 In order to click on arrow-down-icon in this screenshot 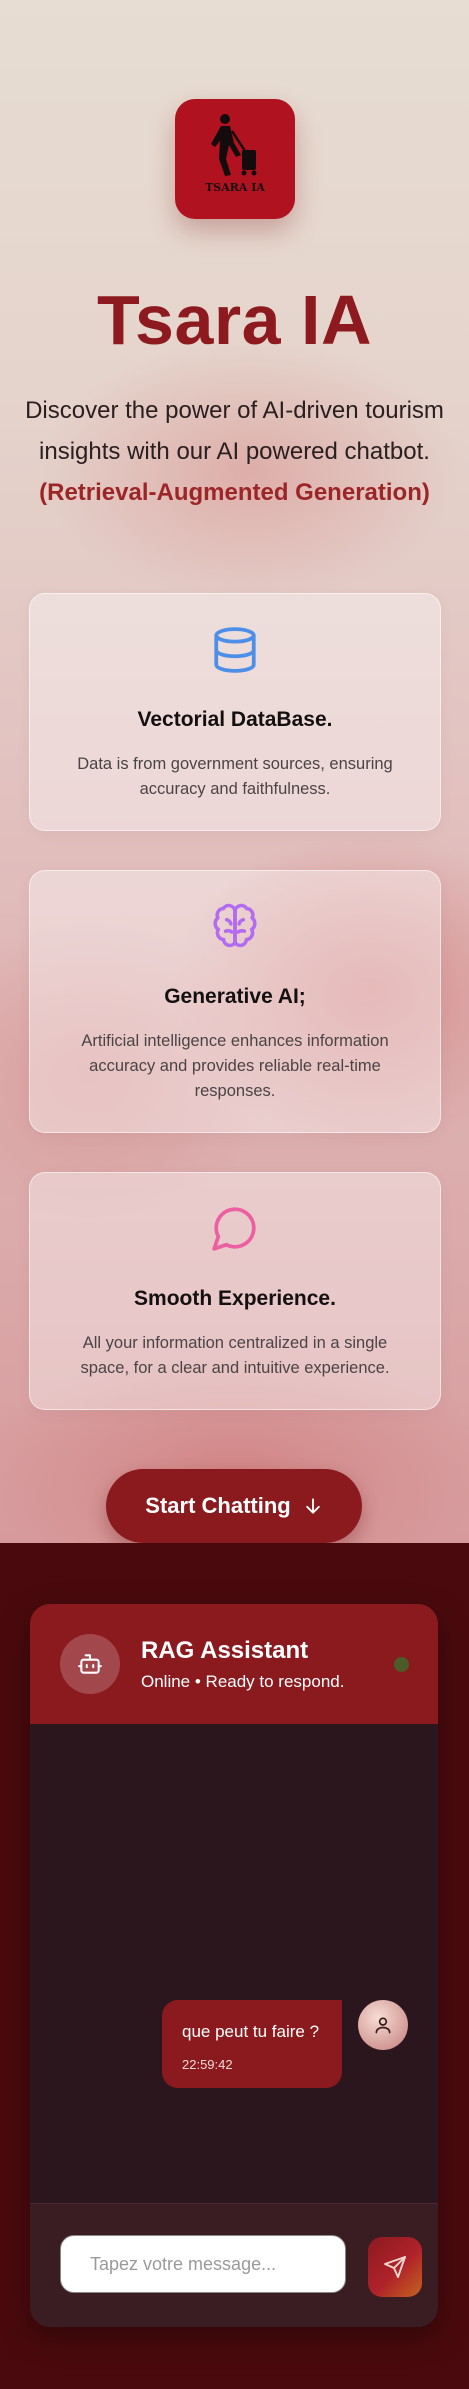, I will do `click(312, 1506)`.